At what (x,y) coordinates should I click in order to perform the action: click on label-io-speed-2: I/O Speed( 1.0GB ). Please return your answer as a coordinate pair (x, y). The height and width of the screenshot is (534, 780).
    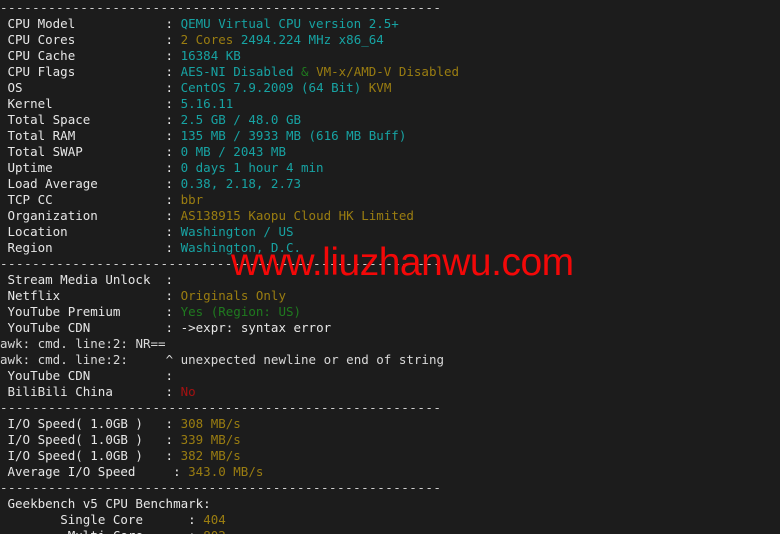
    Looking at the image, I should click on (75, 439).